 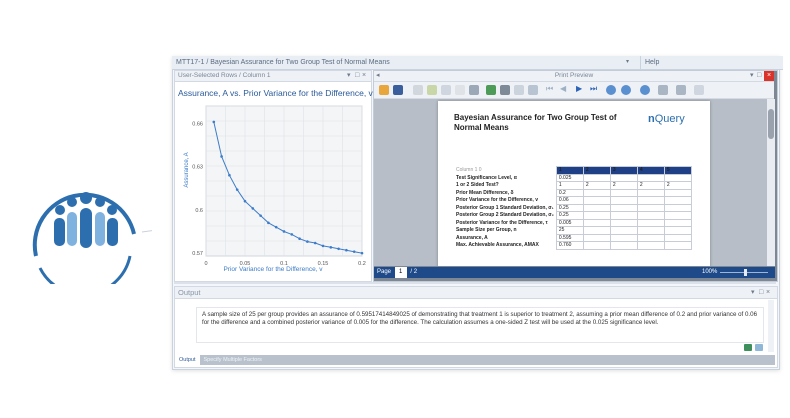 What do you see at coordinates (569, 177) in the screenshot?
I see `table-cell: 0.025` at bounding box center [569, 177].